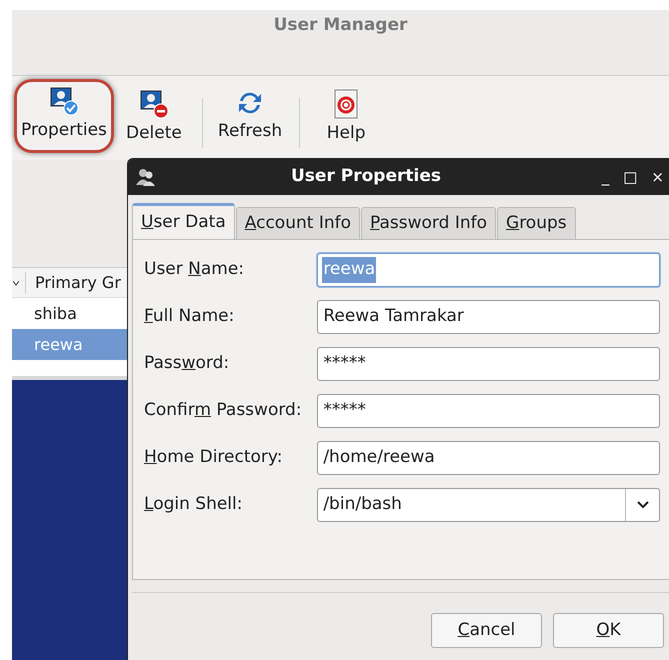 The width and height of the screenshot is (669, 660). Describe the element at coordinates (194, 504) in the screenshot. I see `field-label: Login Shell:` at that location.